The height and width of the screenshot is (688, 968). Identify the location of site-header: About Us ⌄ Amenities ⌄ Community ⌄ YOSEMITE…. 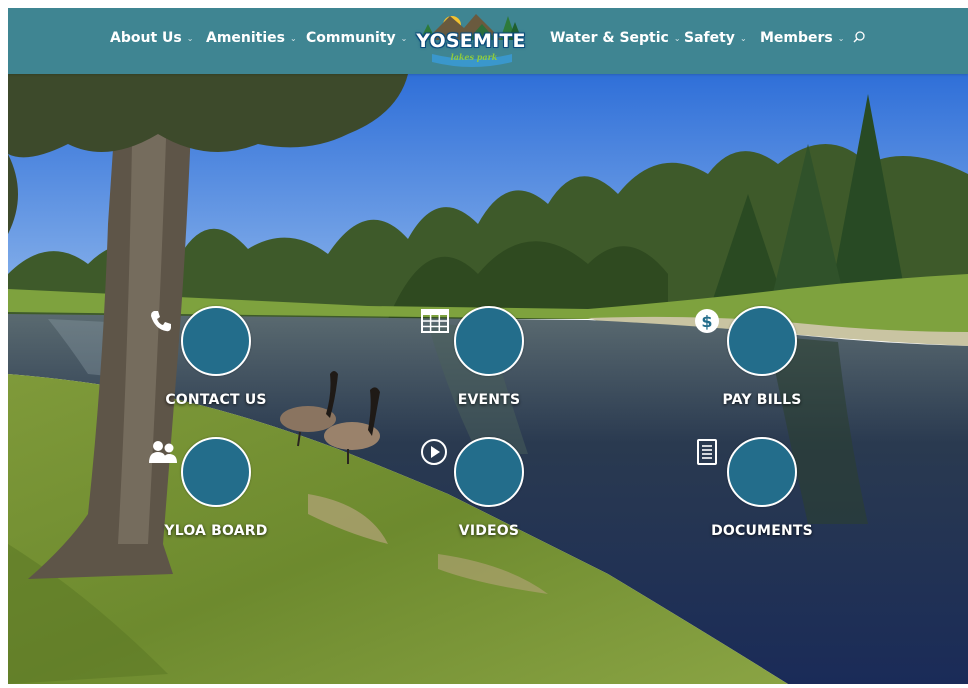
(488, 41).